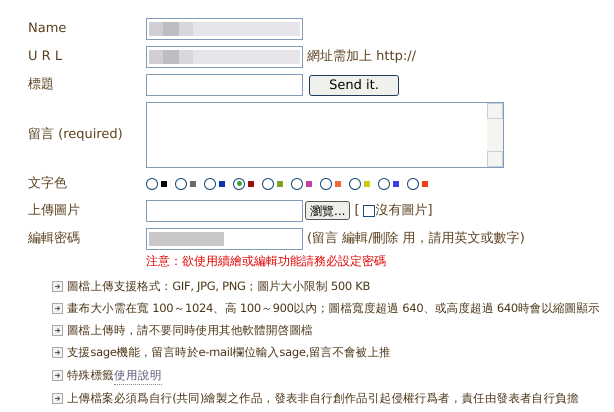 The image size is (614, 412). Describe the element at coordinates (48, 184) in the screenshot. I see `field-label: 文字色` at that location.